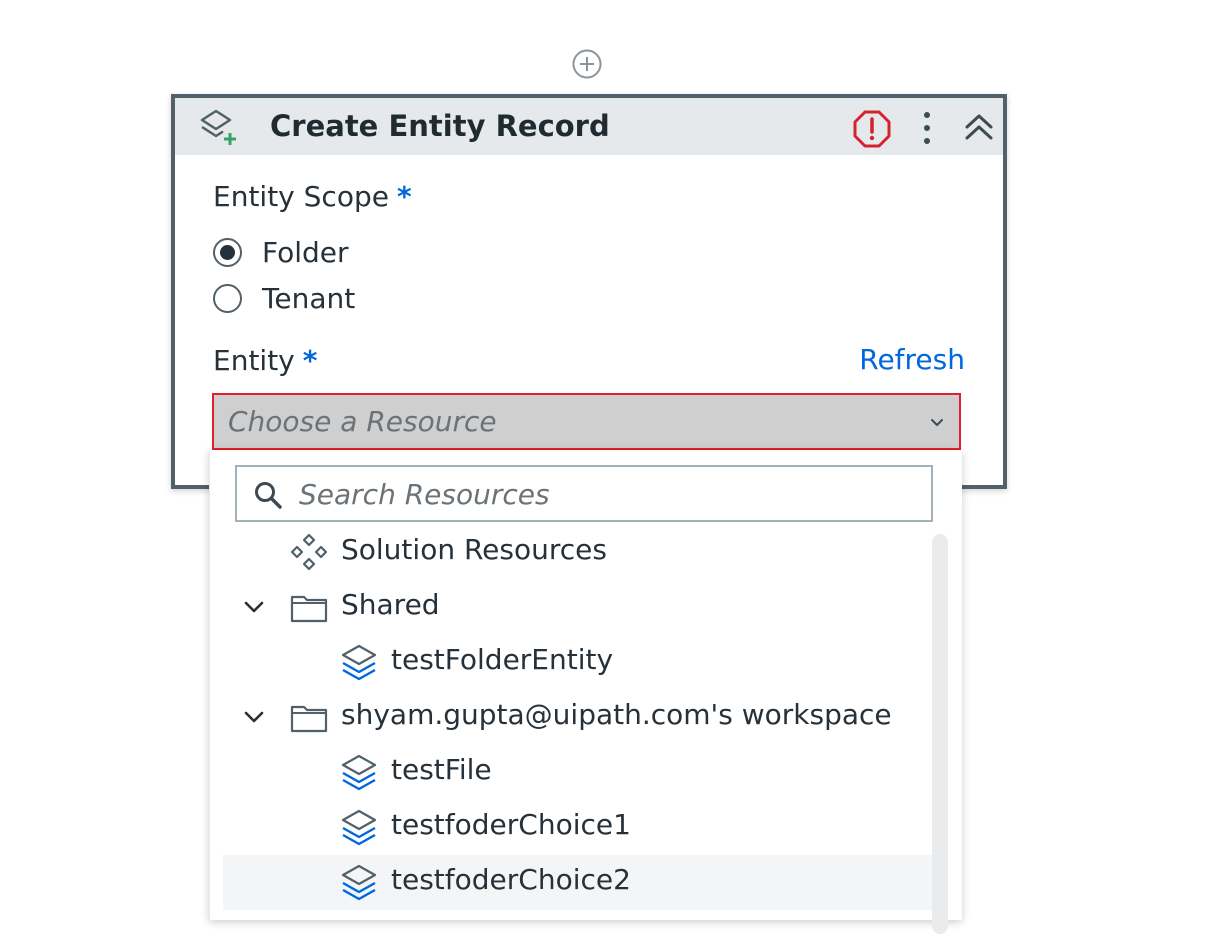  Describe the element at coordinates (511, 824) in the screenshot. I see `tree-item-label: testfoderChoice1` at that location.